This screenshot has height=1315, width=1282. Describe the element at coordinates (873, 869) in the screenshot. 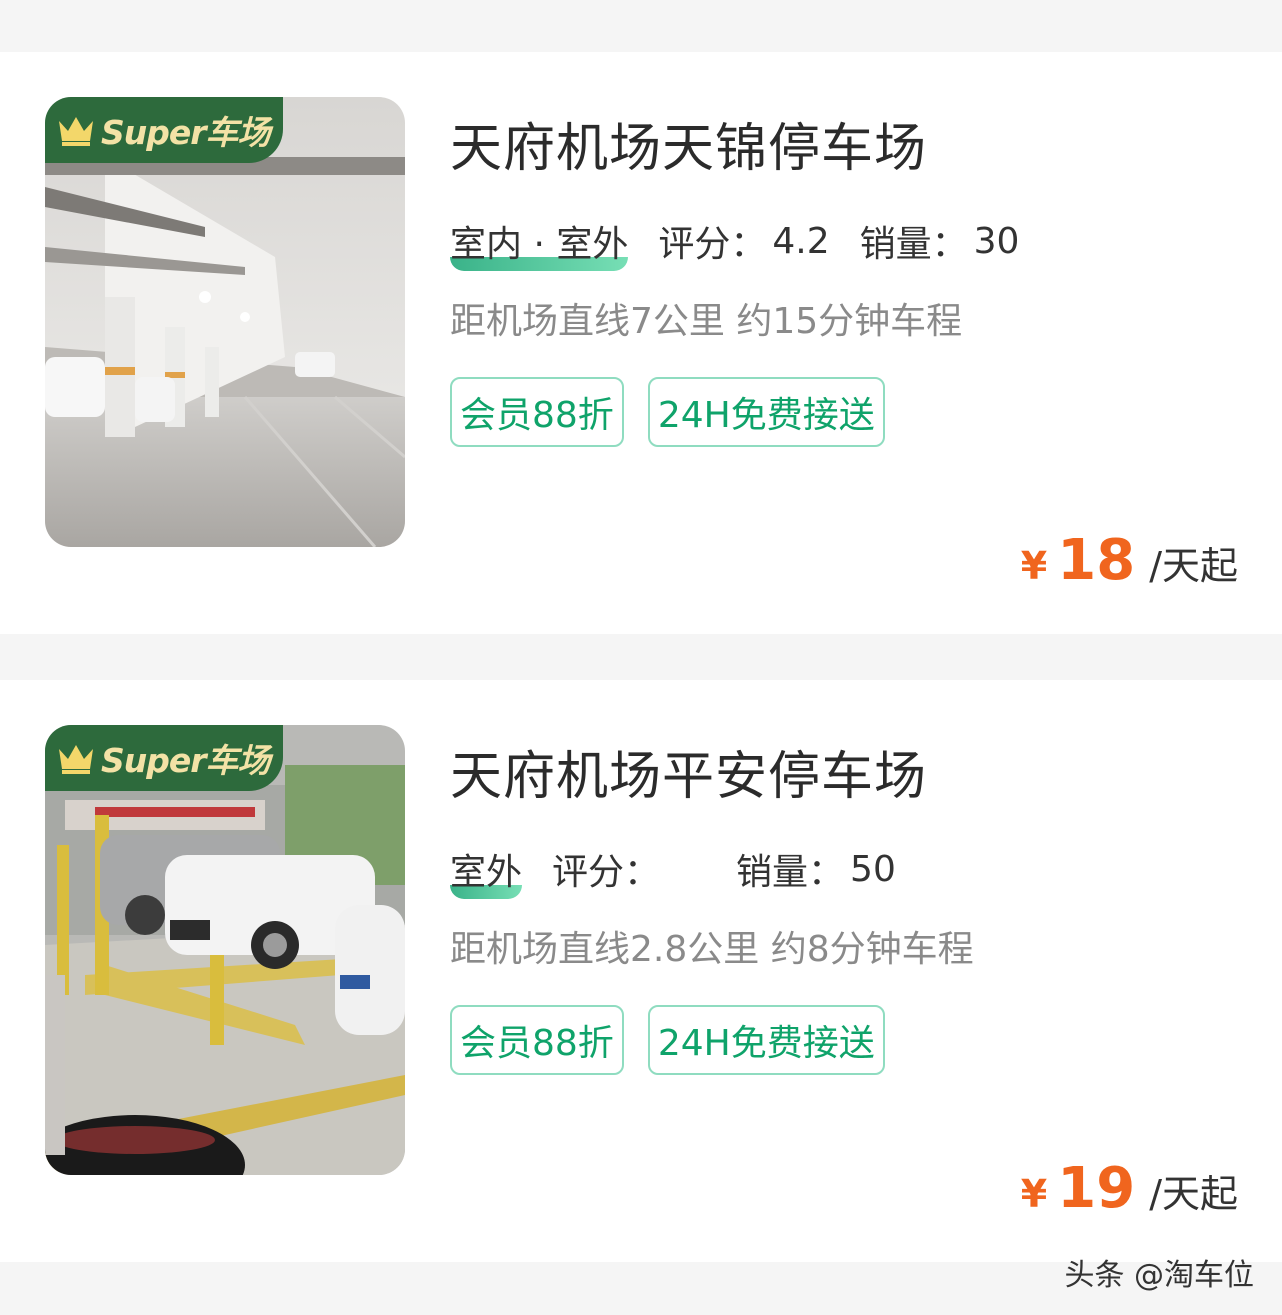

I see `sales-value: 50` at that location.